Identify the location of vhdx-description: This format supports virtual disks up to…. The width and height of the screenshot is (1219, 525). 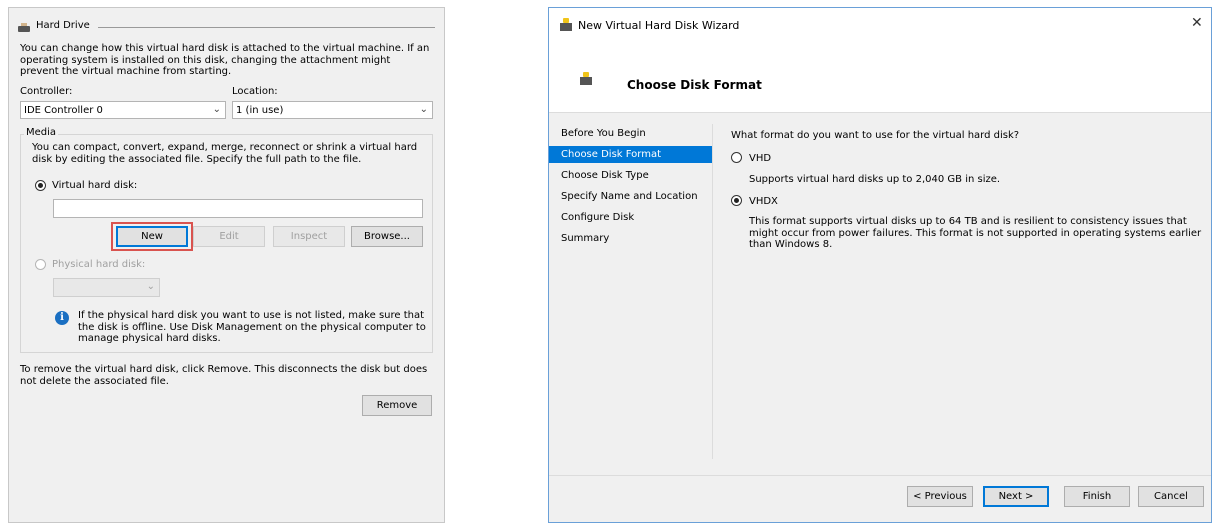
(975, 233).